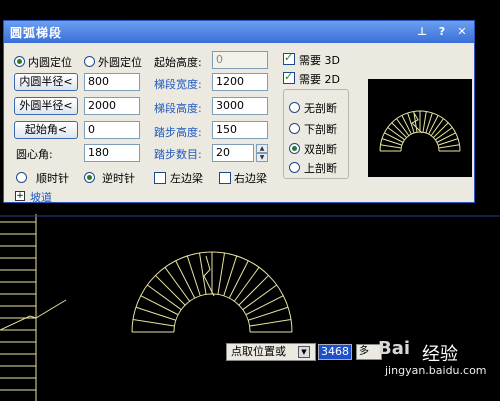 Image resolution: width=500 pixels, height=401 pixels. What do you see at coordinates (36, 33) in the screenshot?
I see `dialog-title: 圆弧梯段` at bounding box center [36, 33].